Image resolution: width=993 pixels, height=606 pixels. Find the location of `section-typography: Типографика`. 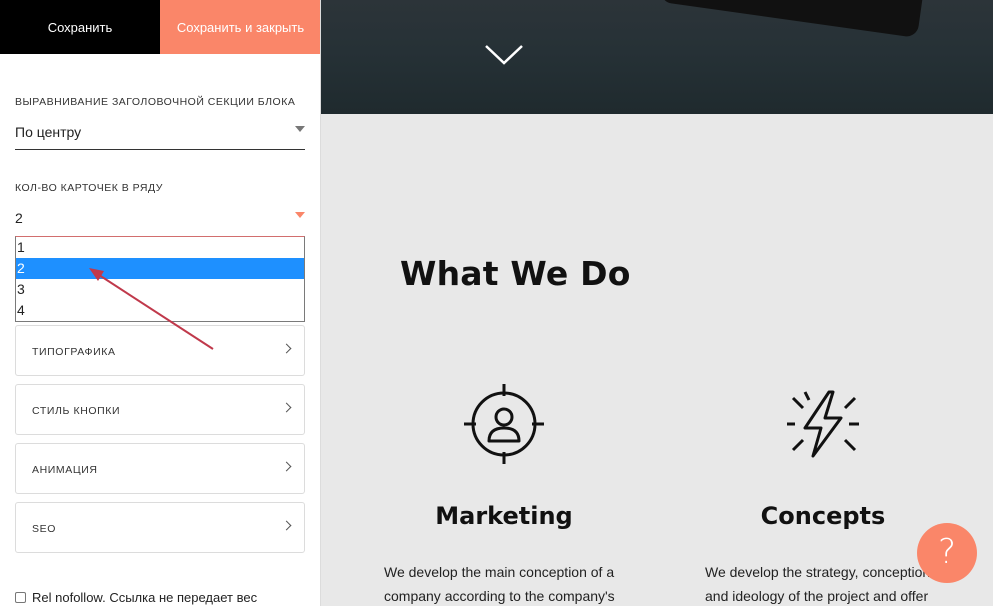

section-typography: Типографика is located at coordinates (160, 350).